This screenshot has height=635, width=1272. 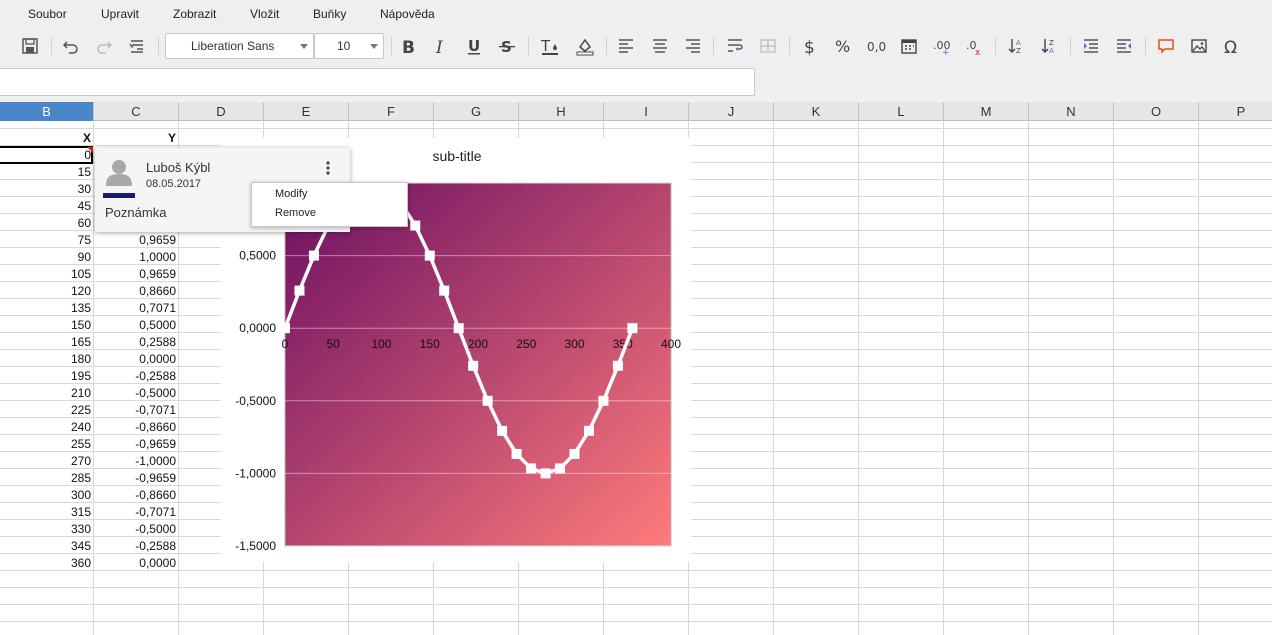 I want to click on strikethrough-icon: S, so click(x=507, y=46).